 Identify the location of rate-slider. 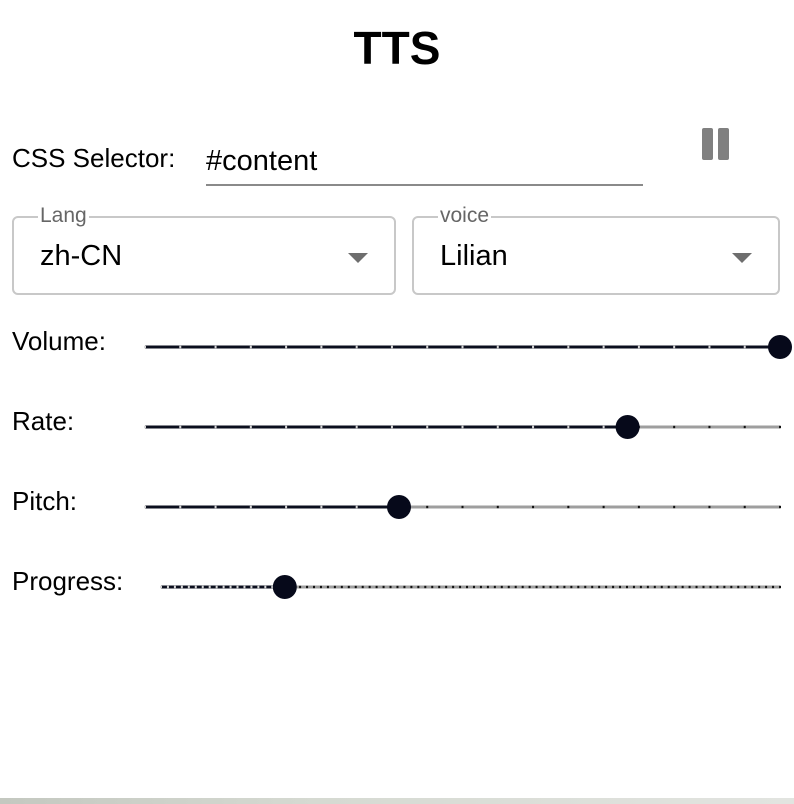
(397, 427).